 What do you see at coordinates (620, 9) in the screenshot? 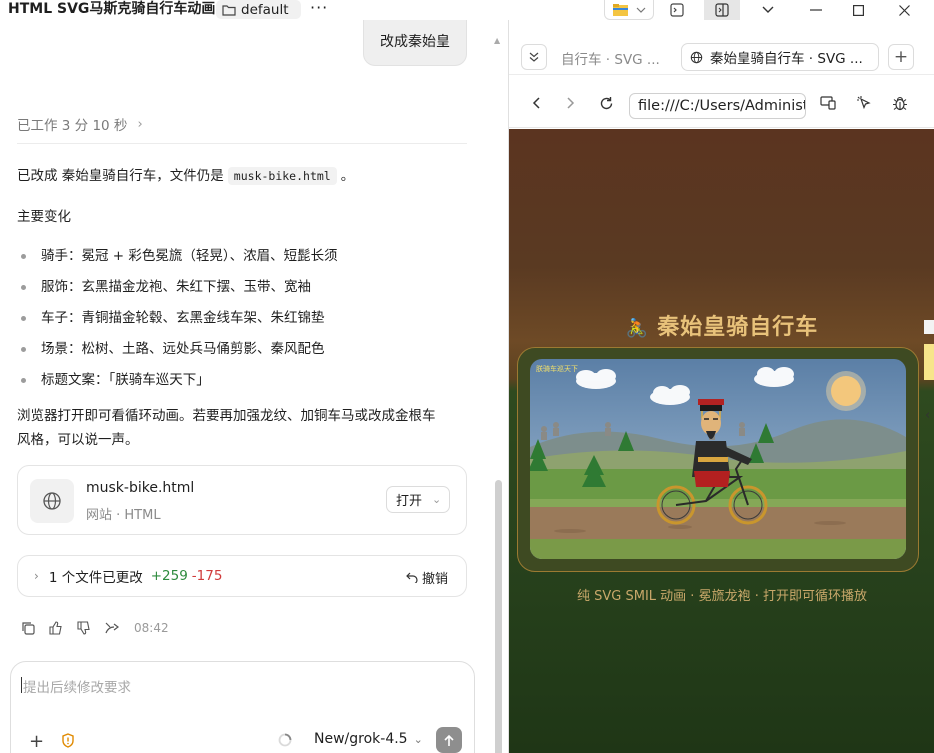
I see `file-explorer-icon` at bounding box center [620, 9].